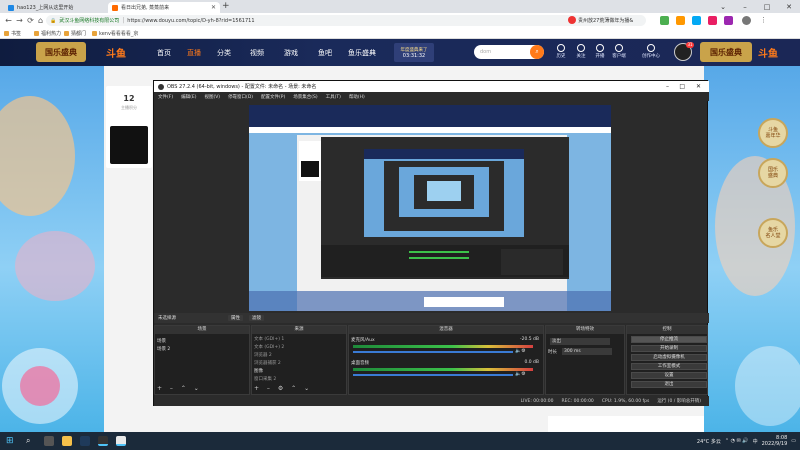 Image resolution: width=800 pixels, height=450 pixels. I want to click on settings-button: 设置, so click(669, 375).